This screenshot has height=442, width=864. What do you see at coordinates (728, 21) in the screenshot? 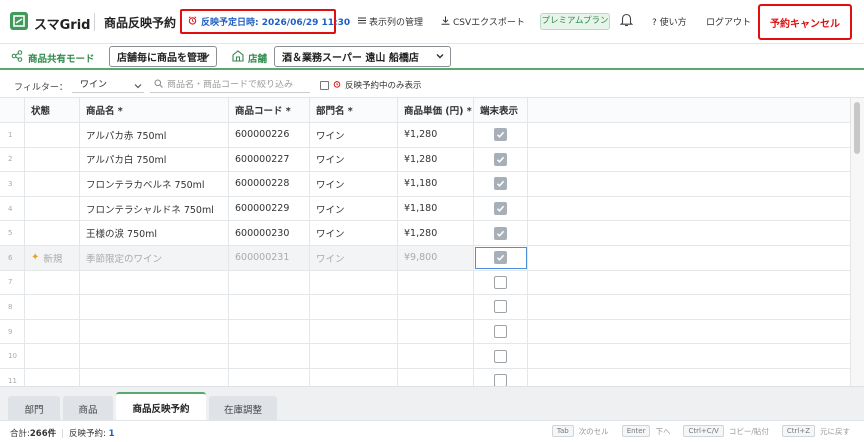
I see `logout-link: ログアウト` at bounding box center [728, 21].